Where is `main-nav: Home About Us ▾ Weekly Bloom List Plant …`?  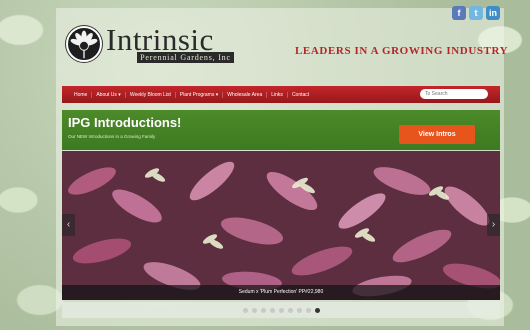
main-nav: Home About Us ▾ Weekly Bloom List Plant … is located at coordinates (281, 94).